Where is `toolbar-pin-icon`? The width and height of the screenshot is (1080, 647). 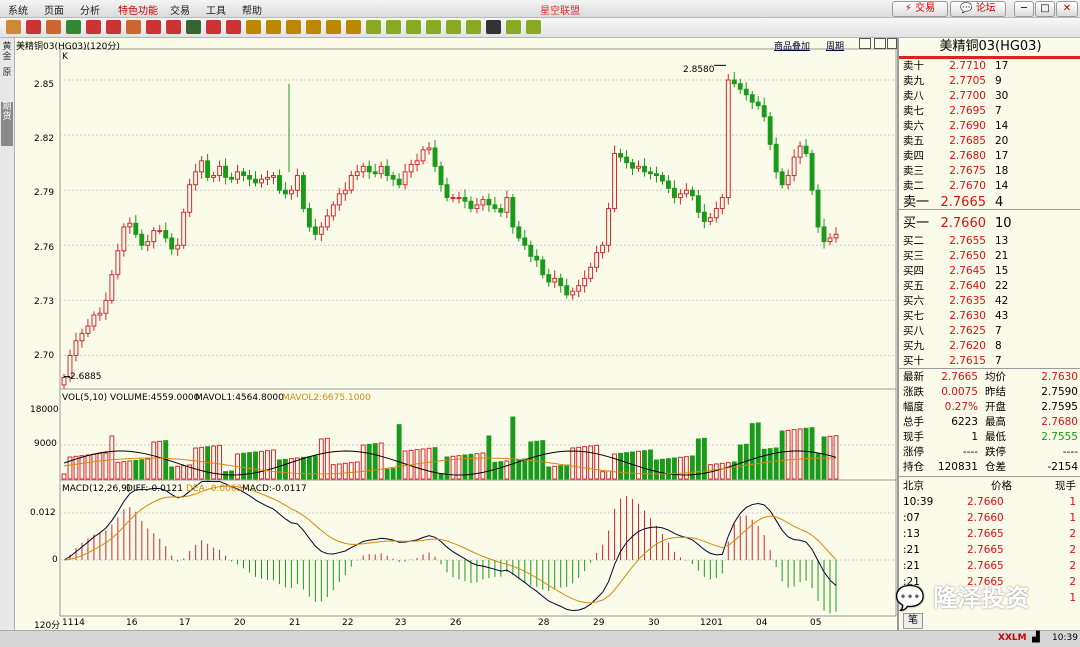 toolbar-pin-icon is located at coordinates (173, 27).